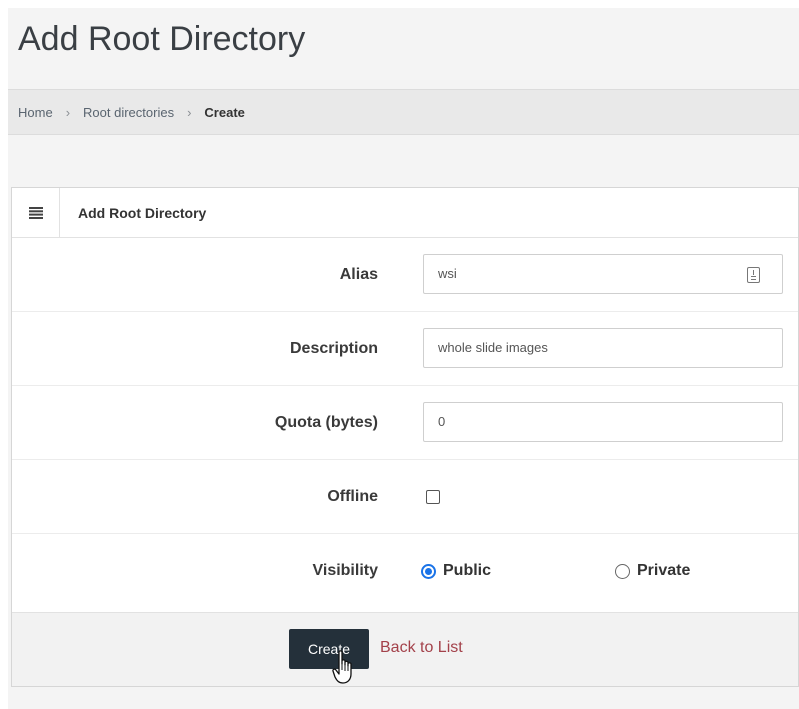 The height and width of the screenshot is (709, 799). I want to click on form-row-description: Description whole slide images, so click(405, 349).